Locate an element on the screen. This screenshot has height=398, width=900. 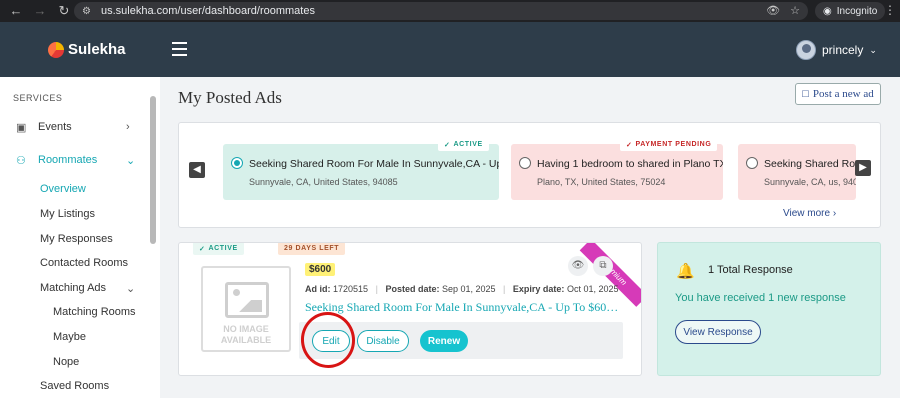
bell-icon: 🔔 is located at coordinates (685, 271).